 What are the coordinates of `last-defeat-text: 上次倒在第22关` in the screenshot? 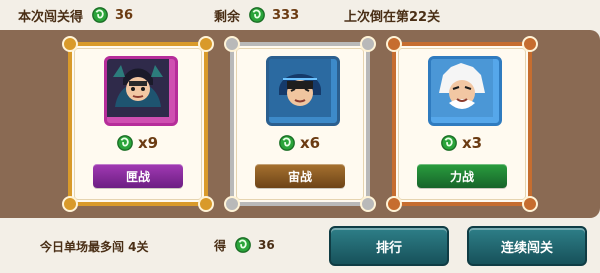 It's located at (392, 17).